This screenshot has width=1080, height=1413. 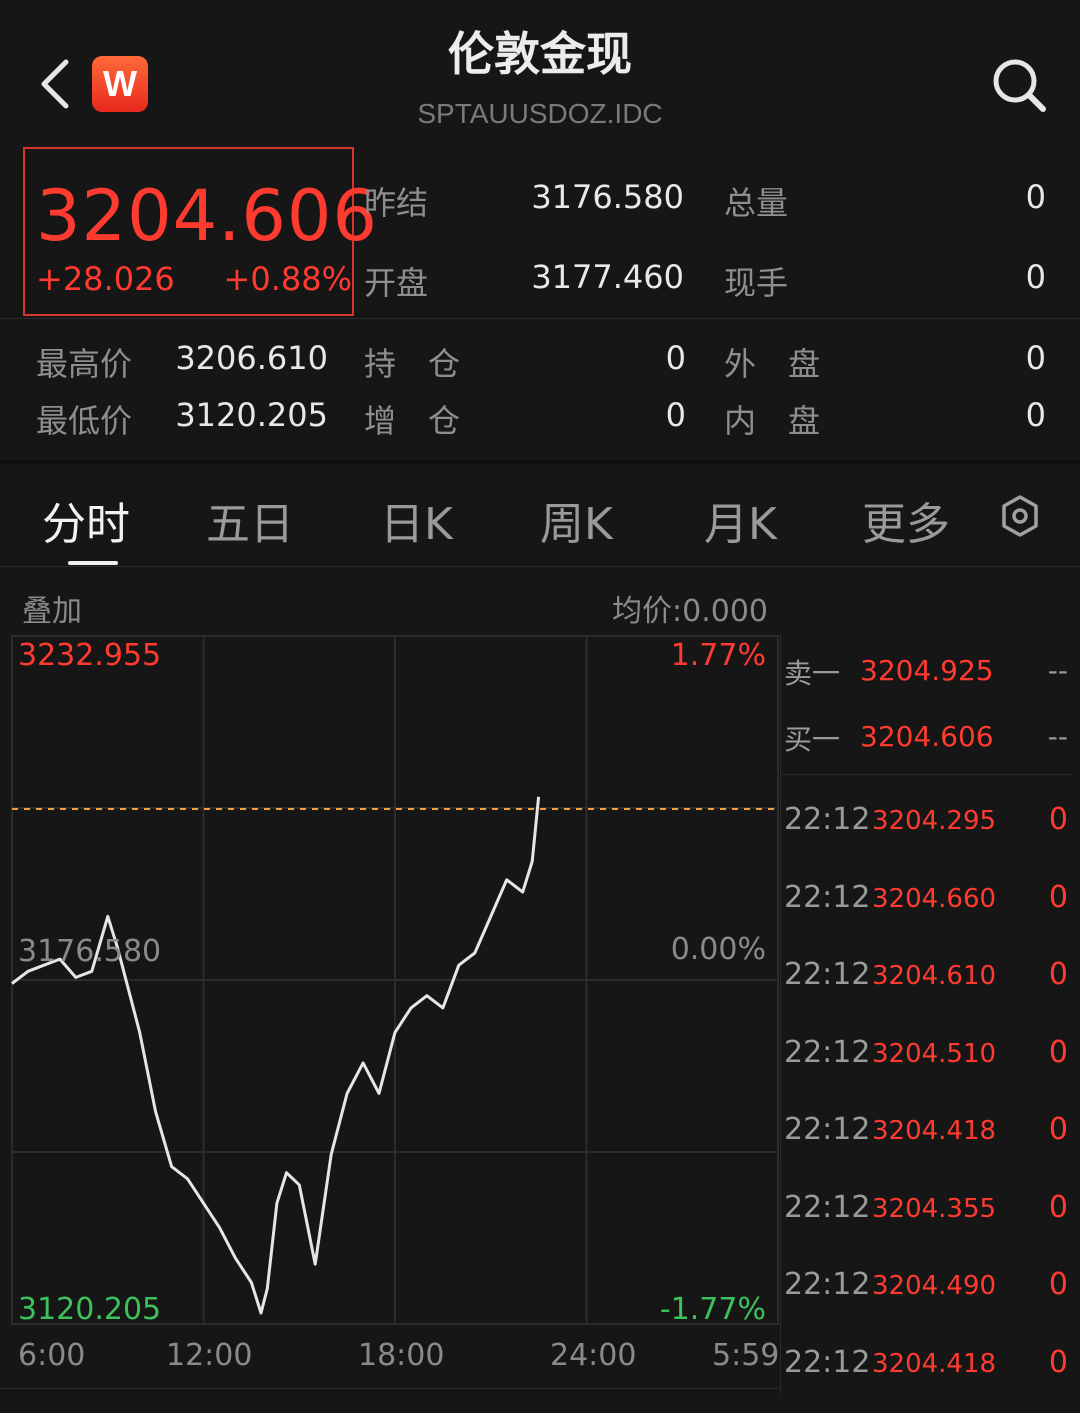 What do you see at coordinates (746, 1355) in the screenshot?
I see `x-tick-label: 5:59` at bounding box center [746, 1355].